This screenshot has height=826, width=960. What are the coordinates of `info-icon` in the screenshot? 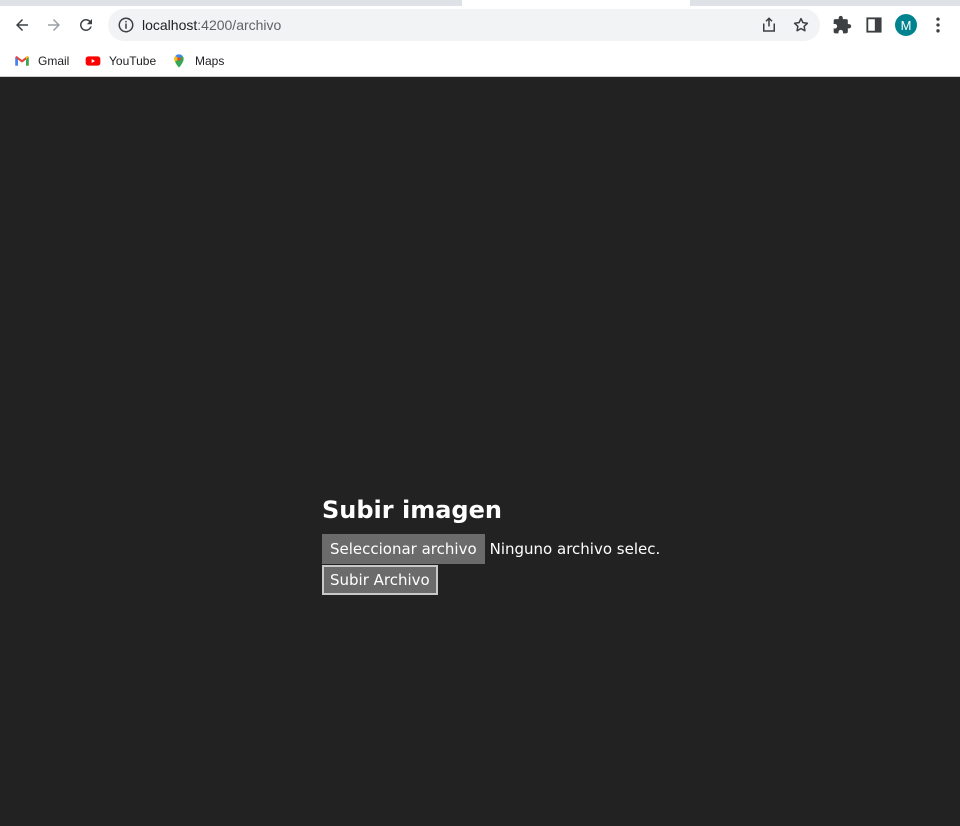 It's located at (126, 25).